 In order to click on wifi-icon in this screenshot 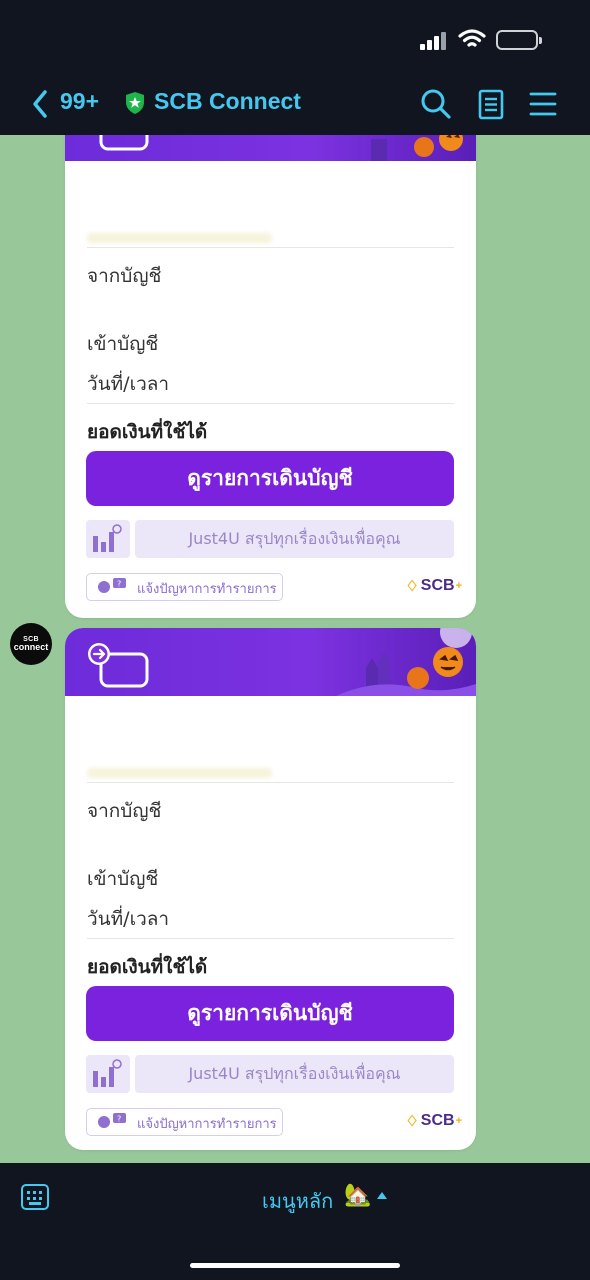, I will do `click(472, 38)`.